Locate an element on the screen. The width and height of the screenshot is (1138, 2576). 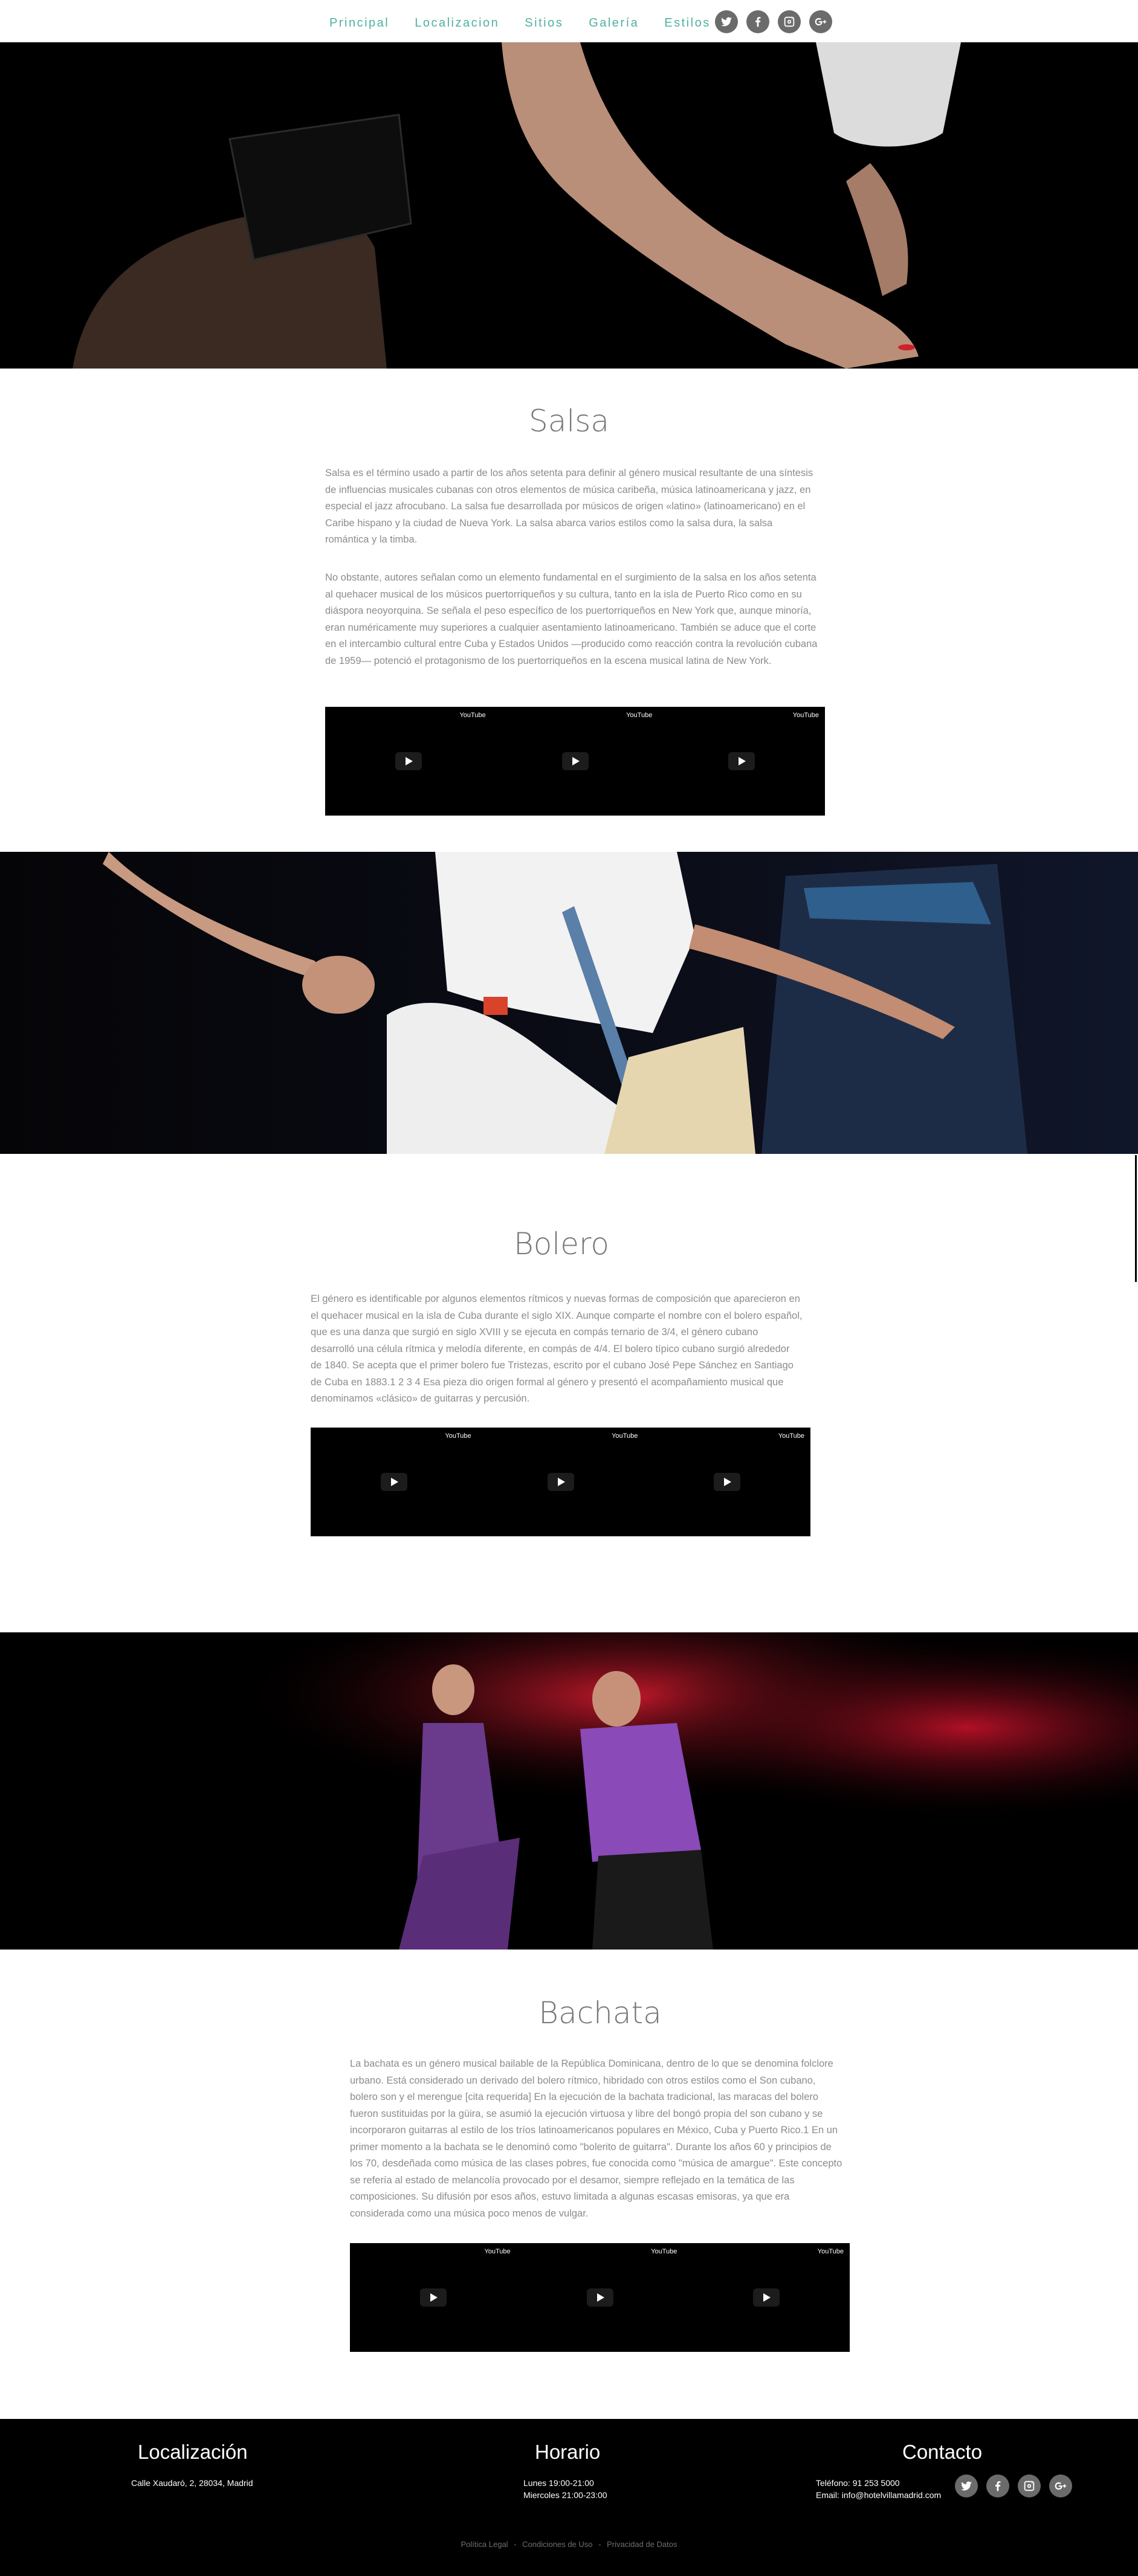
footer-address: Calle Xaudaró, 2, 28034, Madrid is located at coordinates (192, 2483).